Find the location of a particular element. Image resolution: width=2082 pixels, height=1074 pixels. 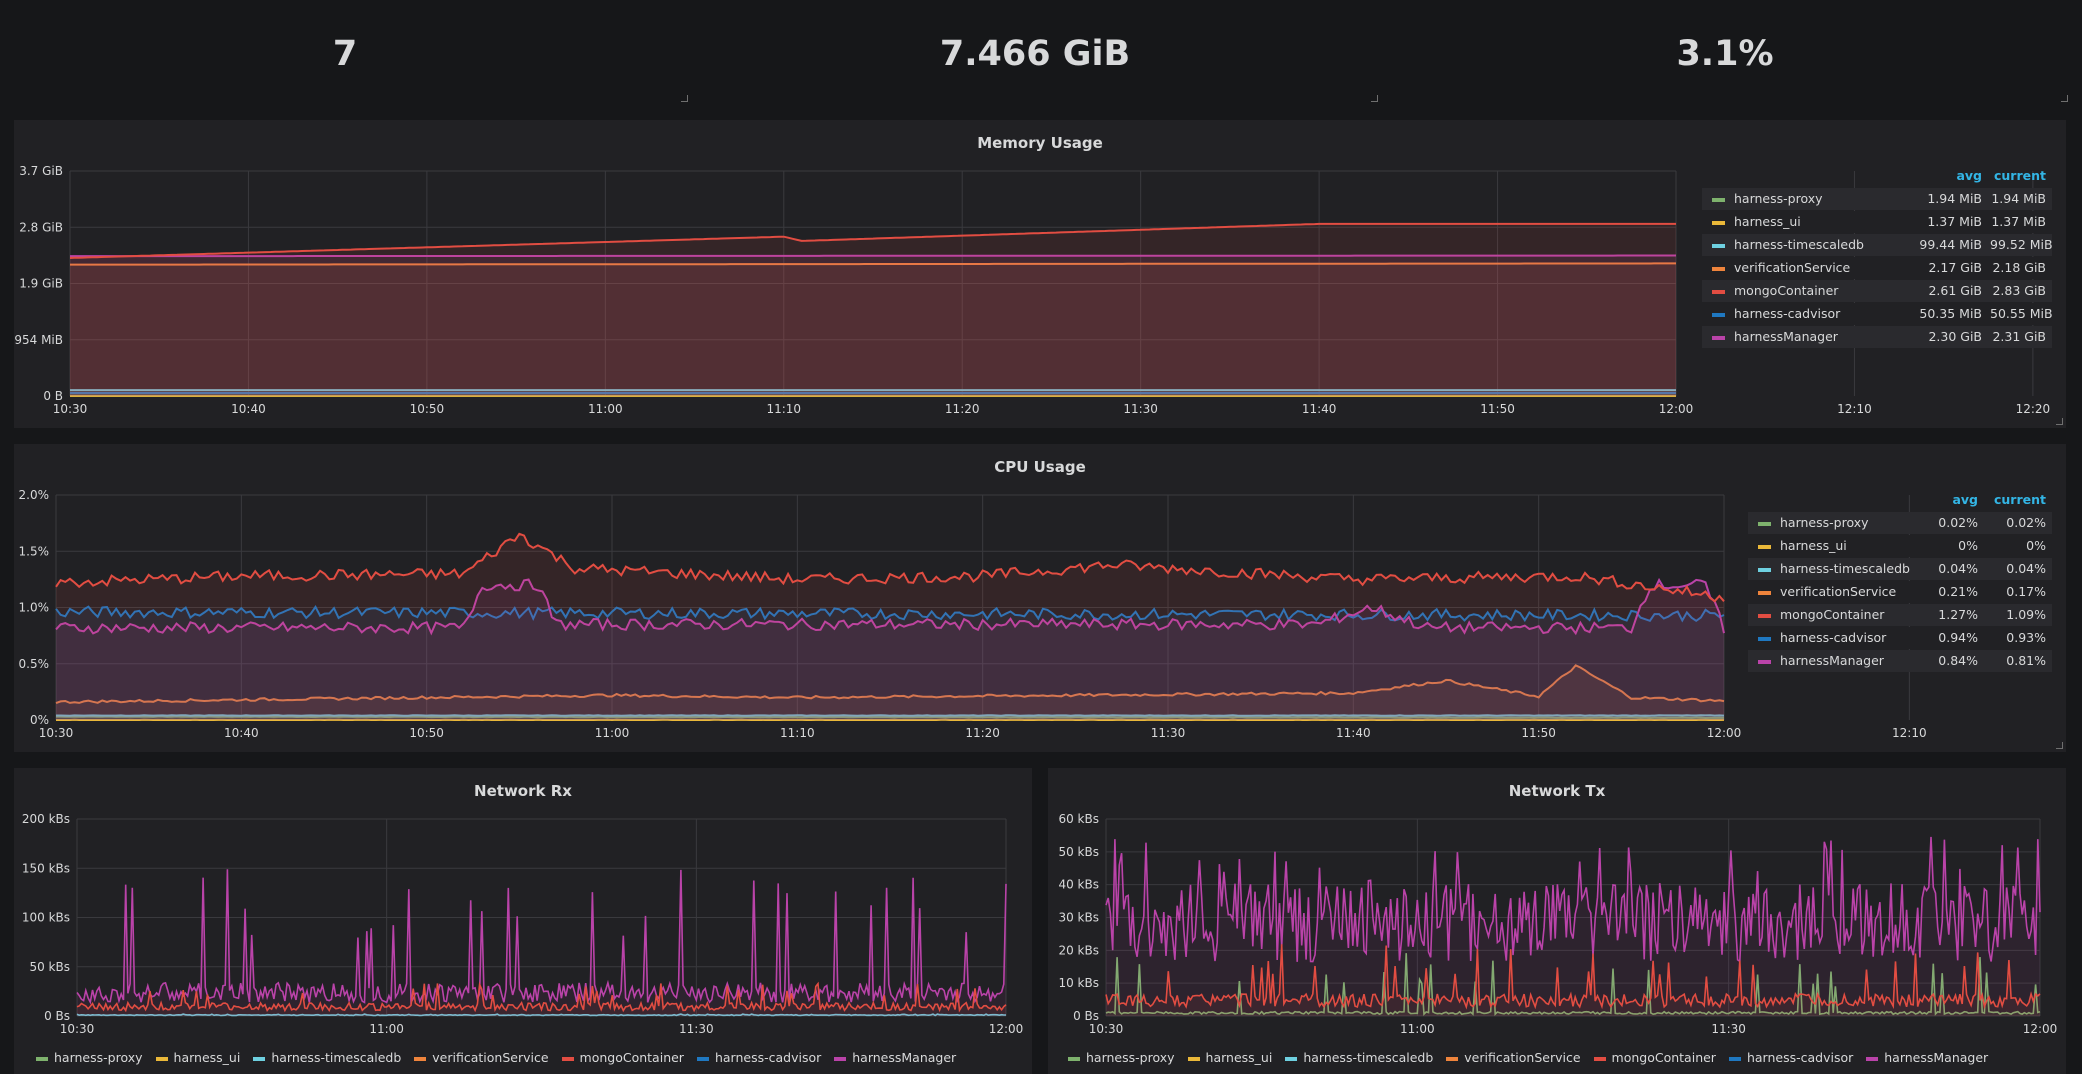

y-tick-label: 40 kBs is located at coordinates (1078, 885).